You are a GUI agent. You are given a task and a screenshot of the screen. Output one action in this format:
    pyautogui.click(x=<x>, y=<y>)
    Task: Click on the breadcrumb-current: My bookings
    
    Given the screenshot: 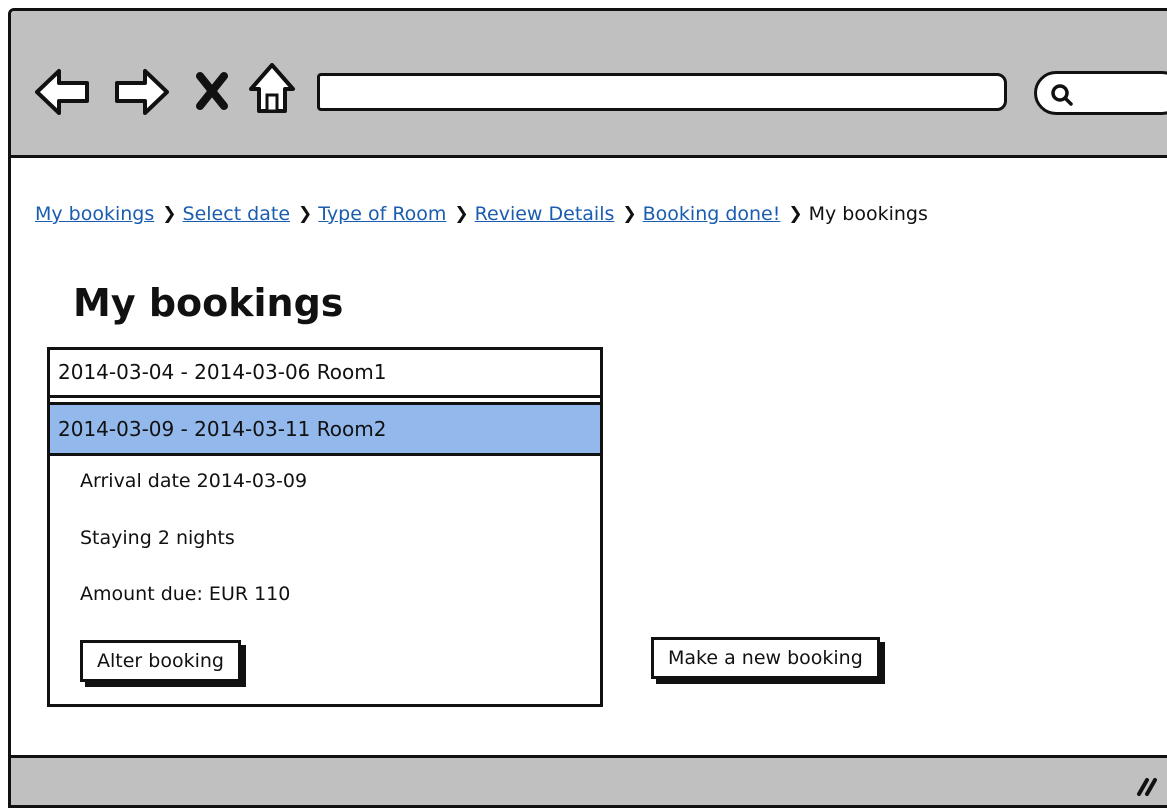 What is the action you would take?
    pyautogui.click(x=868, y=214)
    